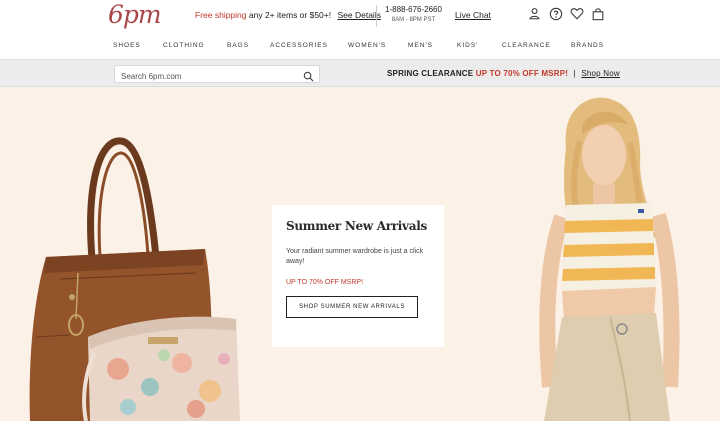 The image size is (720, 421). Describe the element at coordinates (205, 76) in the screenshot. I see `search-input` at that location.